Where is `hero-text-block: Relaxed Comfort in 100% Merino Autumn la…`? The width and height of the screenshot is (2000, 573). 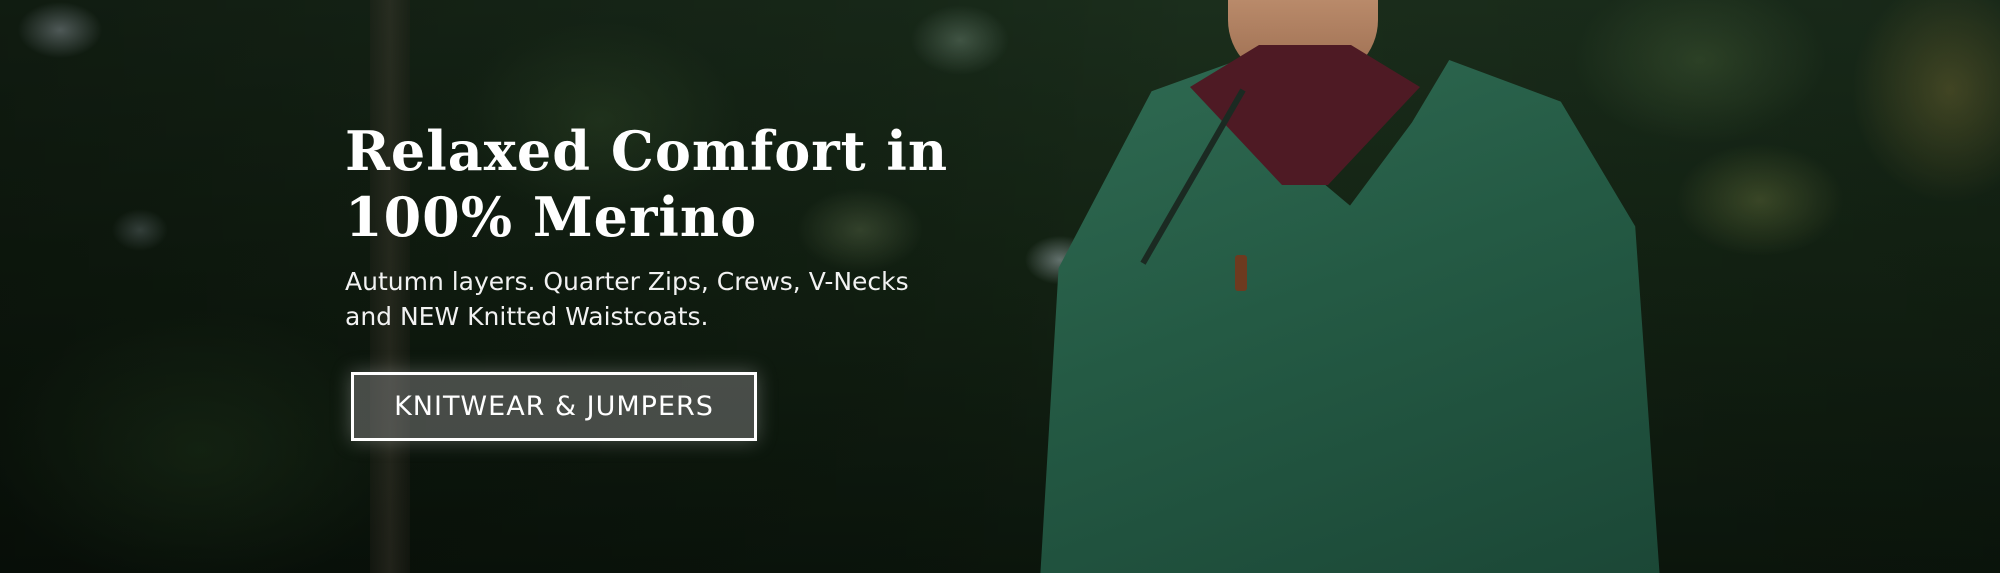
hero-text-block: Relaxed Comfort in 100% Merino Autumn la… is located at coordinates (695, 226).